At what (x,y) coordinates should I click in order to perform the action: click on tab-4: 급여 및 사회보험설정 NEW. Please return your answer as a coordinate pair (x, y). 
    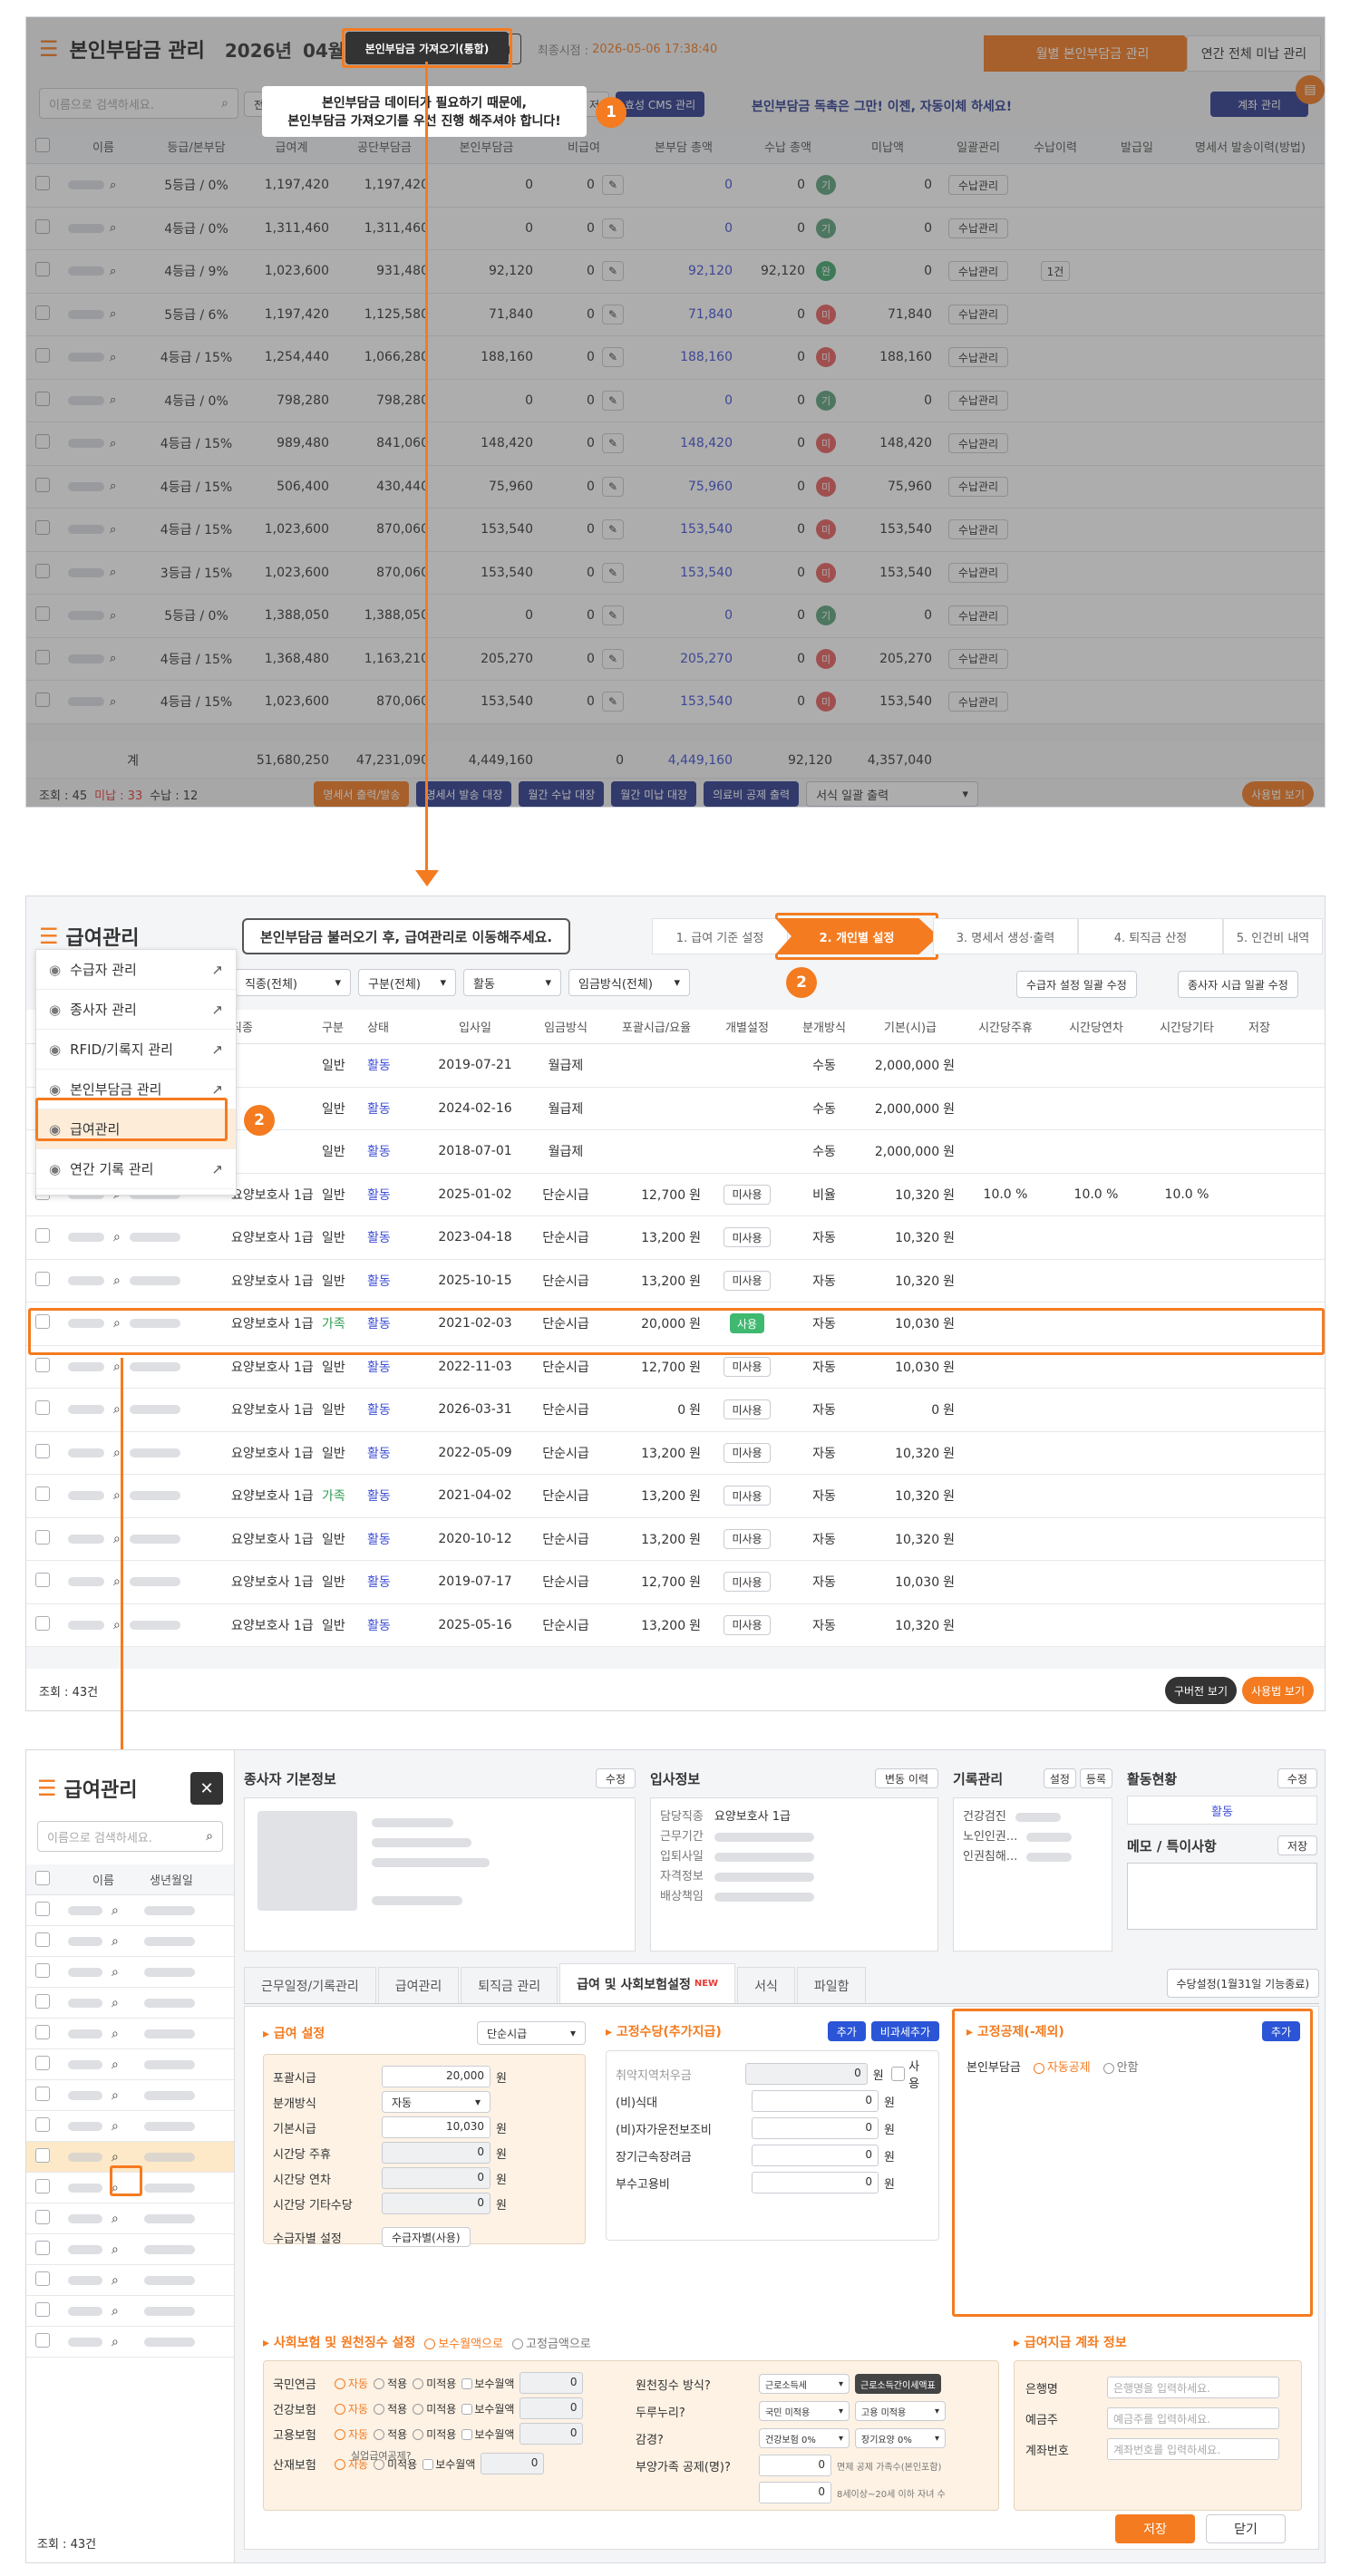
    Looking at the image, I should click on (647, 1983).